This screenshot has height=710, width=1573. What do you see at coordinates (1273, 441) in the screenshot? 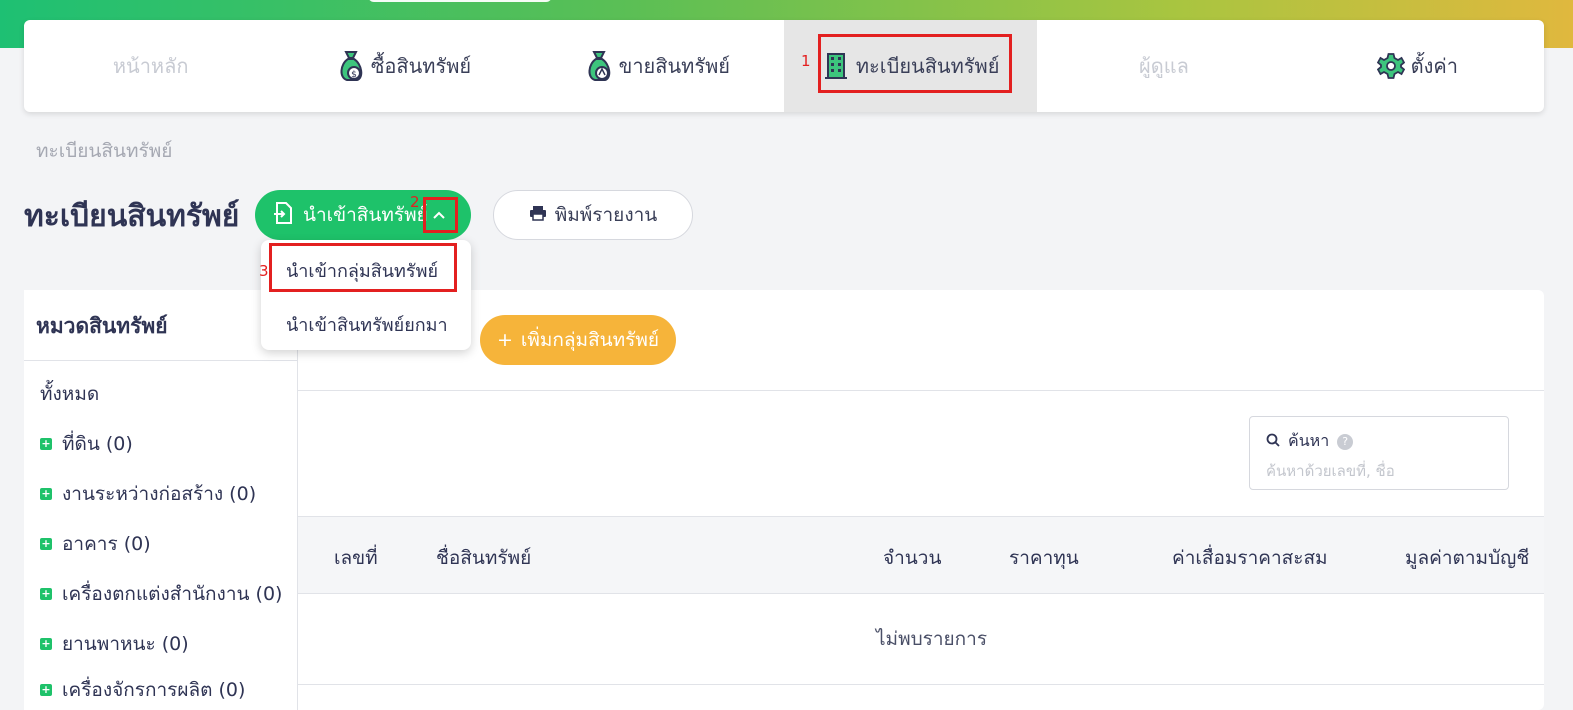
I see `search-icon` at bounding box center [1273, 441].